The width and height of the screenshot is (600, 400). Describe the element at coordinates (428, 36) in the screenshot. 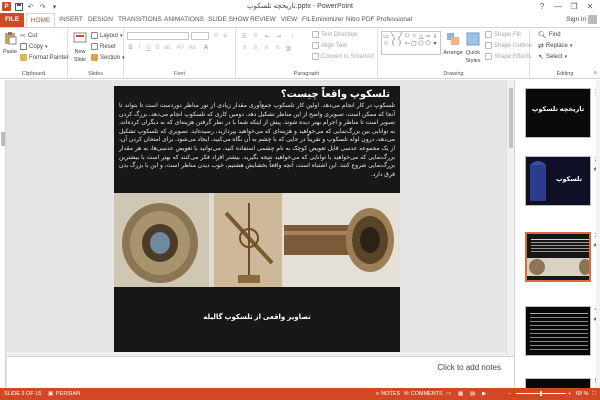

I see `arrow-shape-icon: ⇨` at that location.